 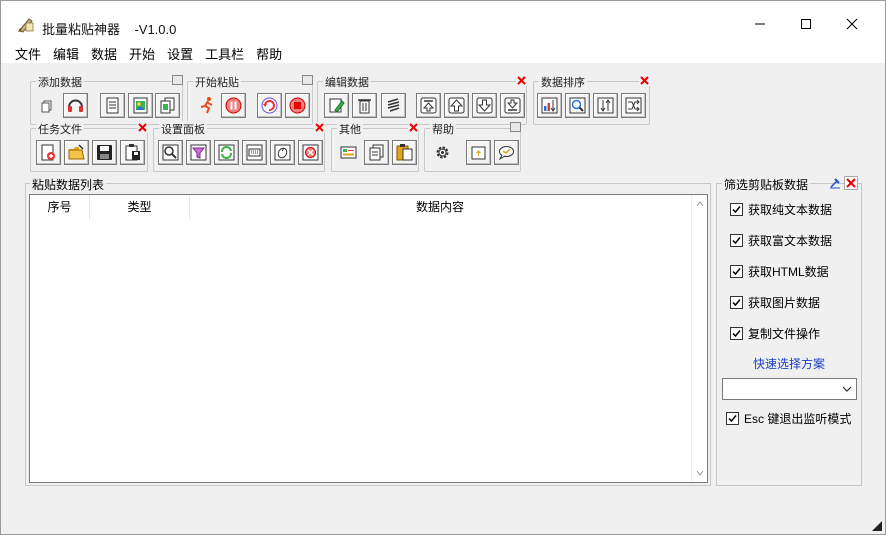 I want to click on open-task-button, so click(x=76, y=152).